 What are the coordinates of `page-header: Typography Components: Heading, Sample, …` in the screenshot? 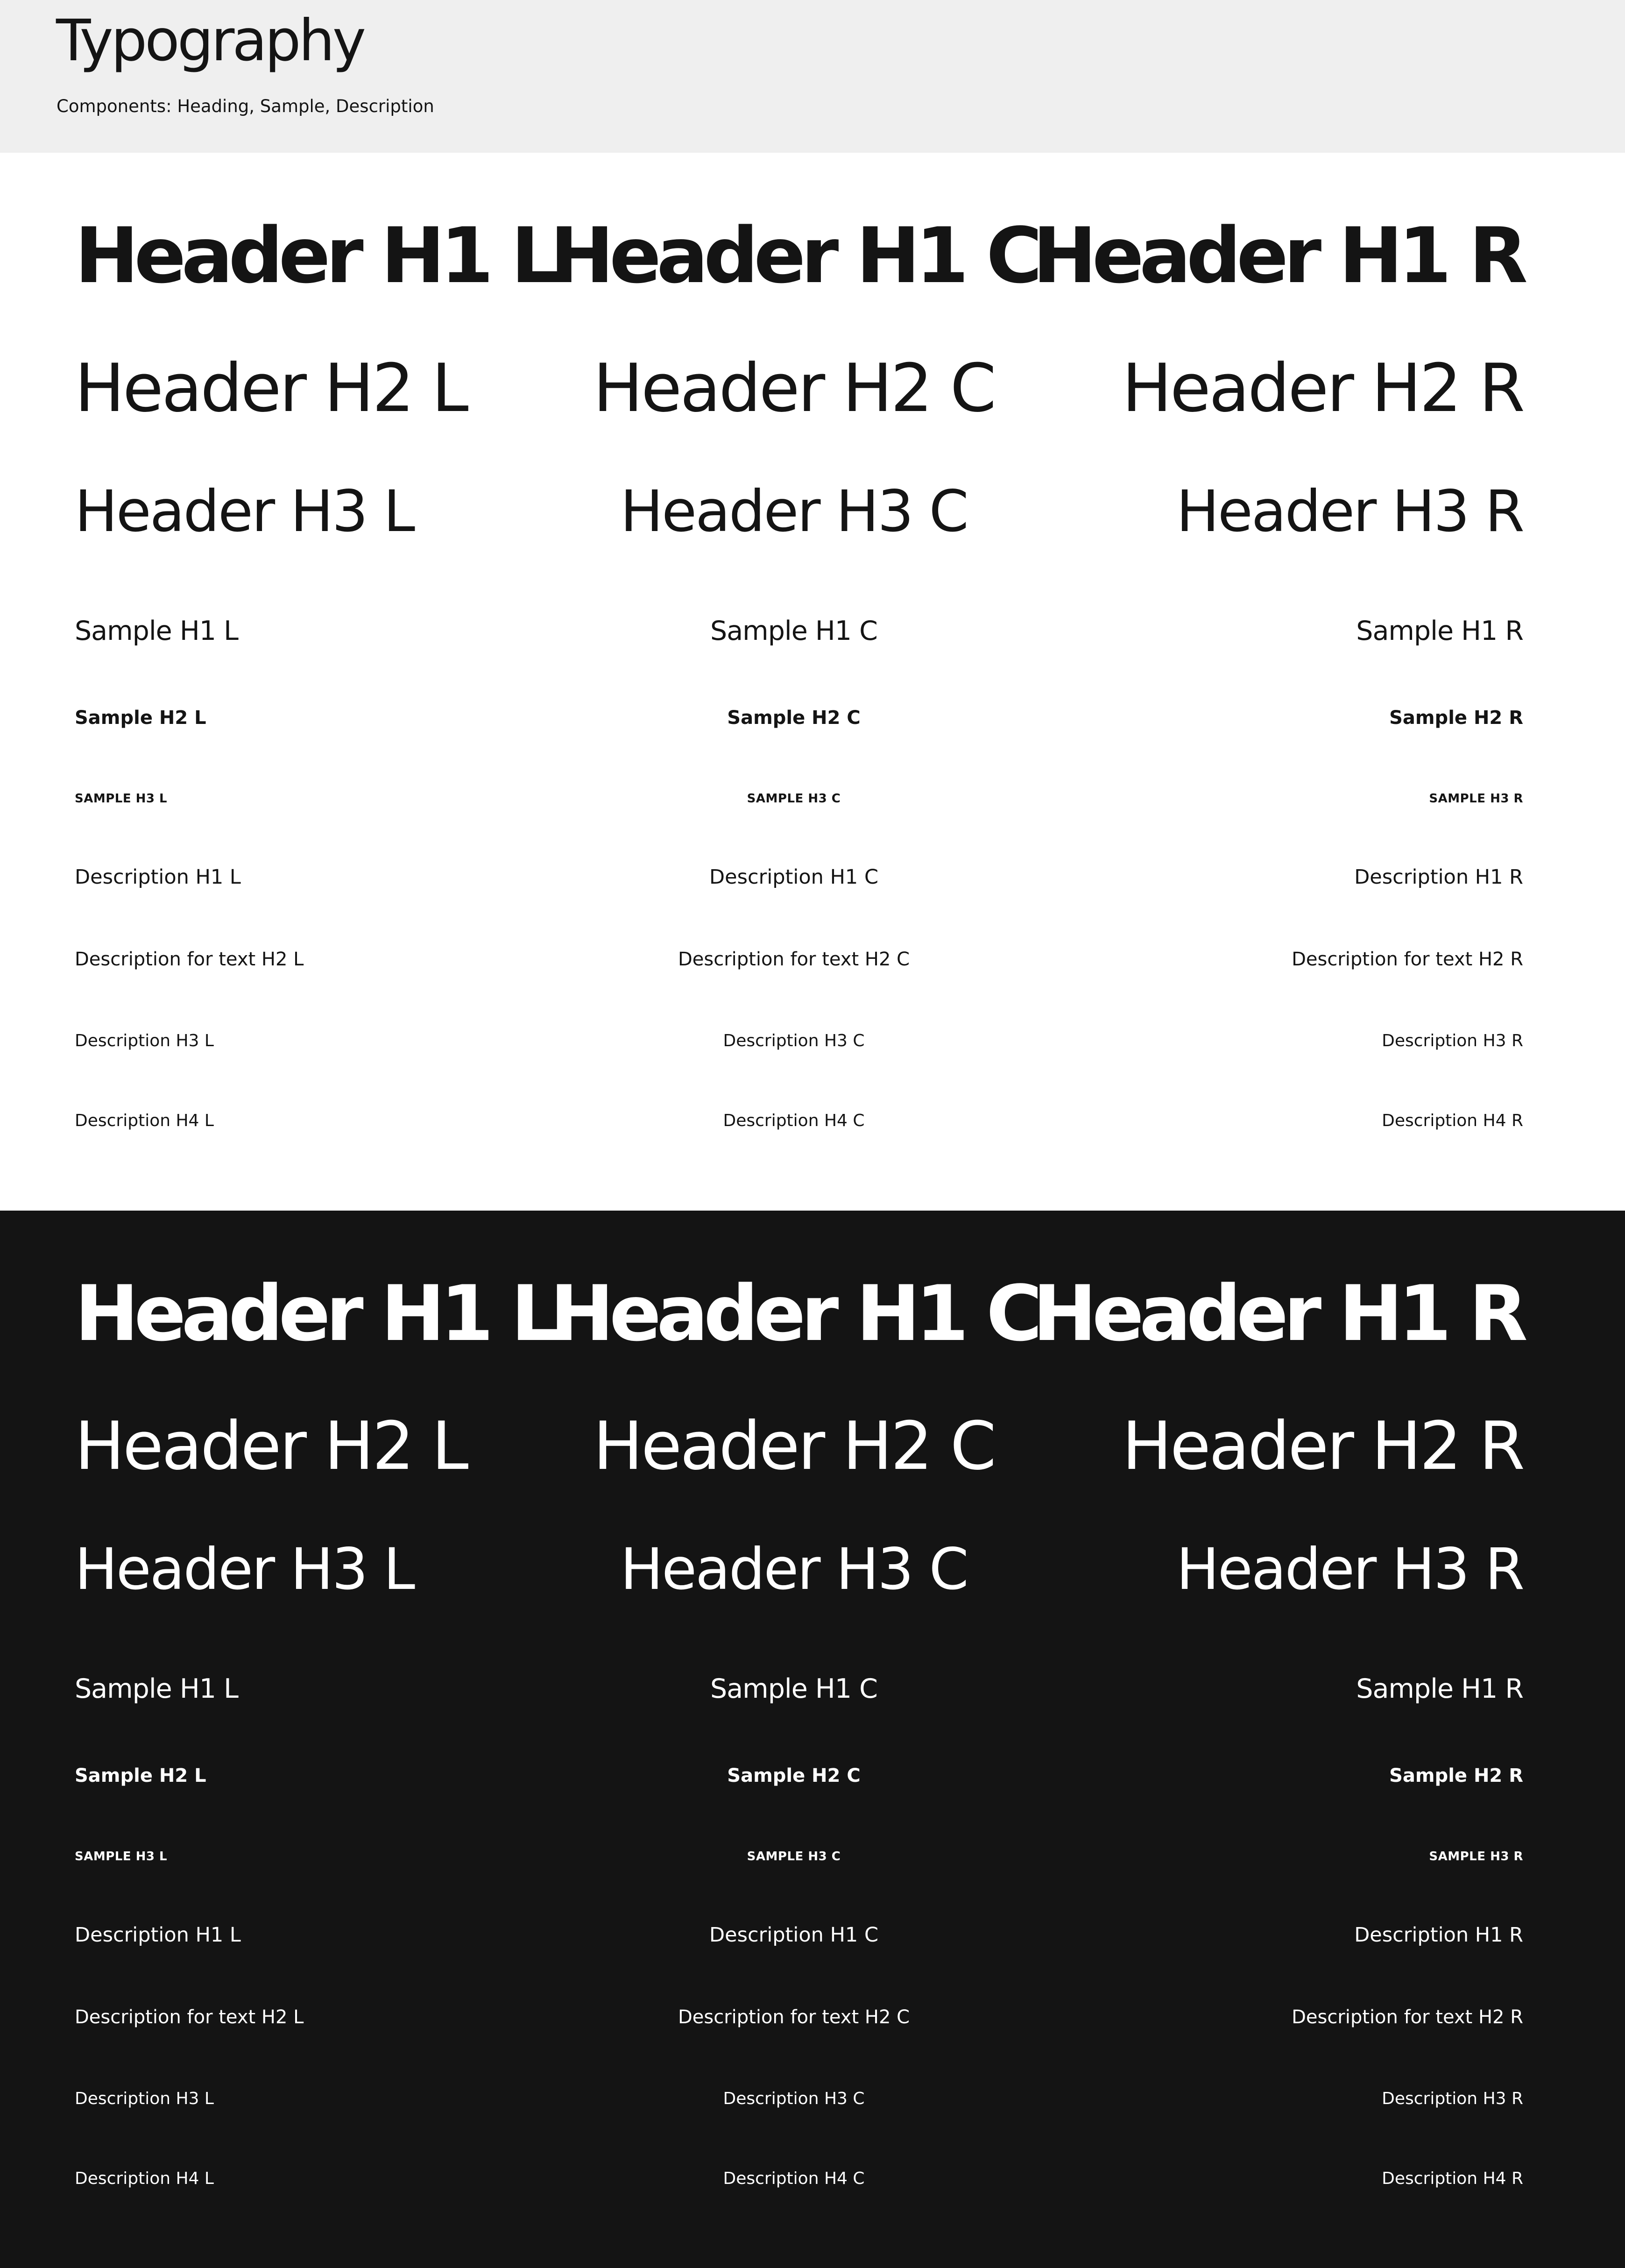 It's located at (812, 76).